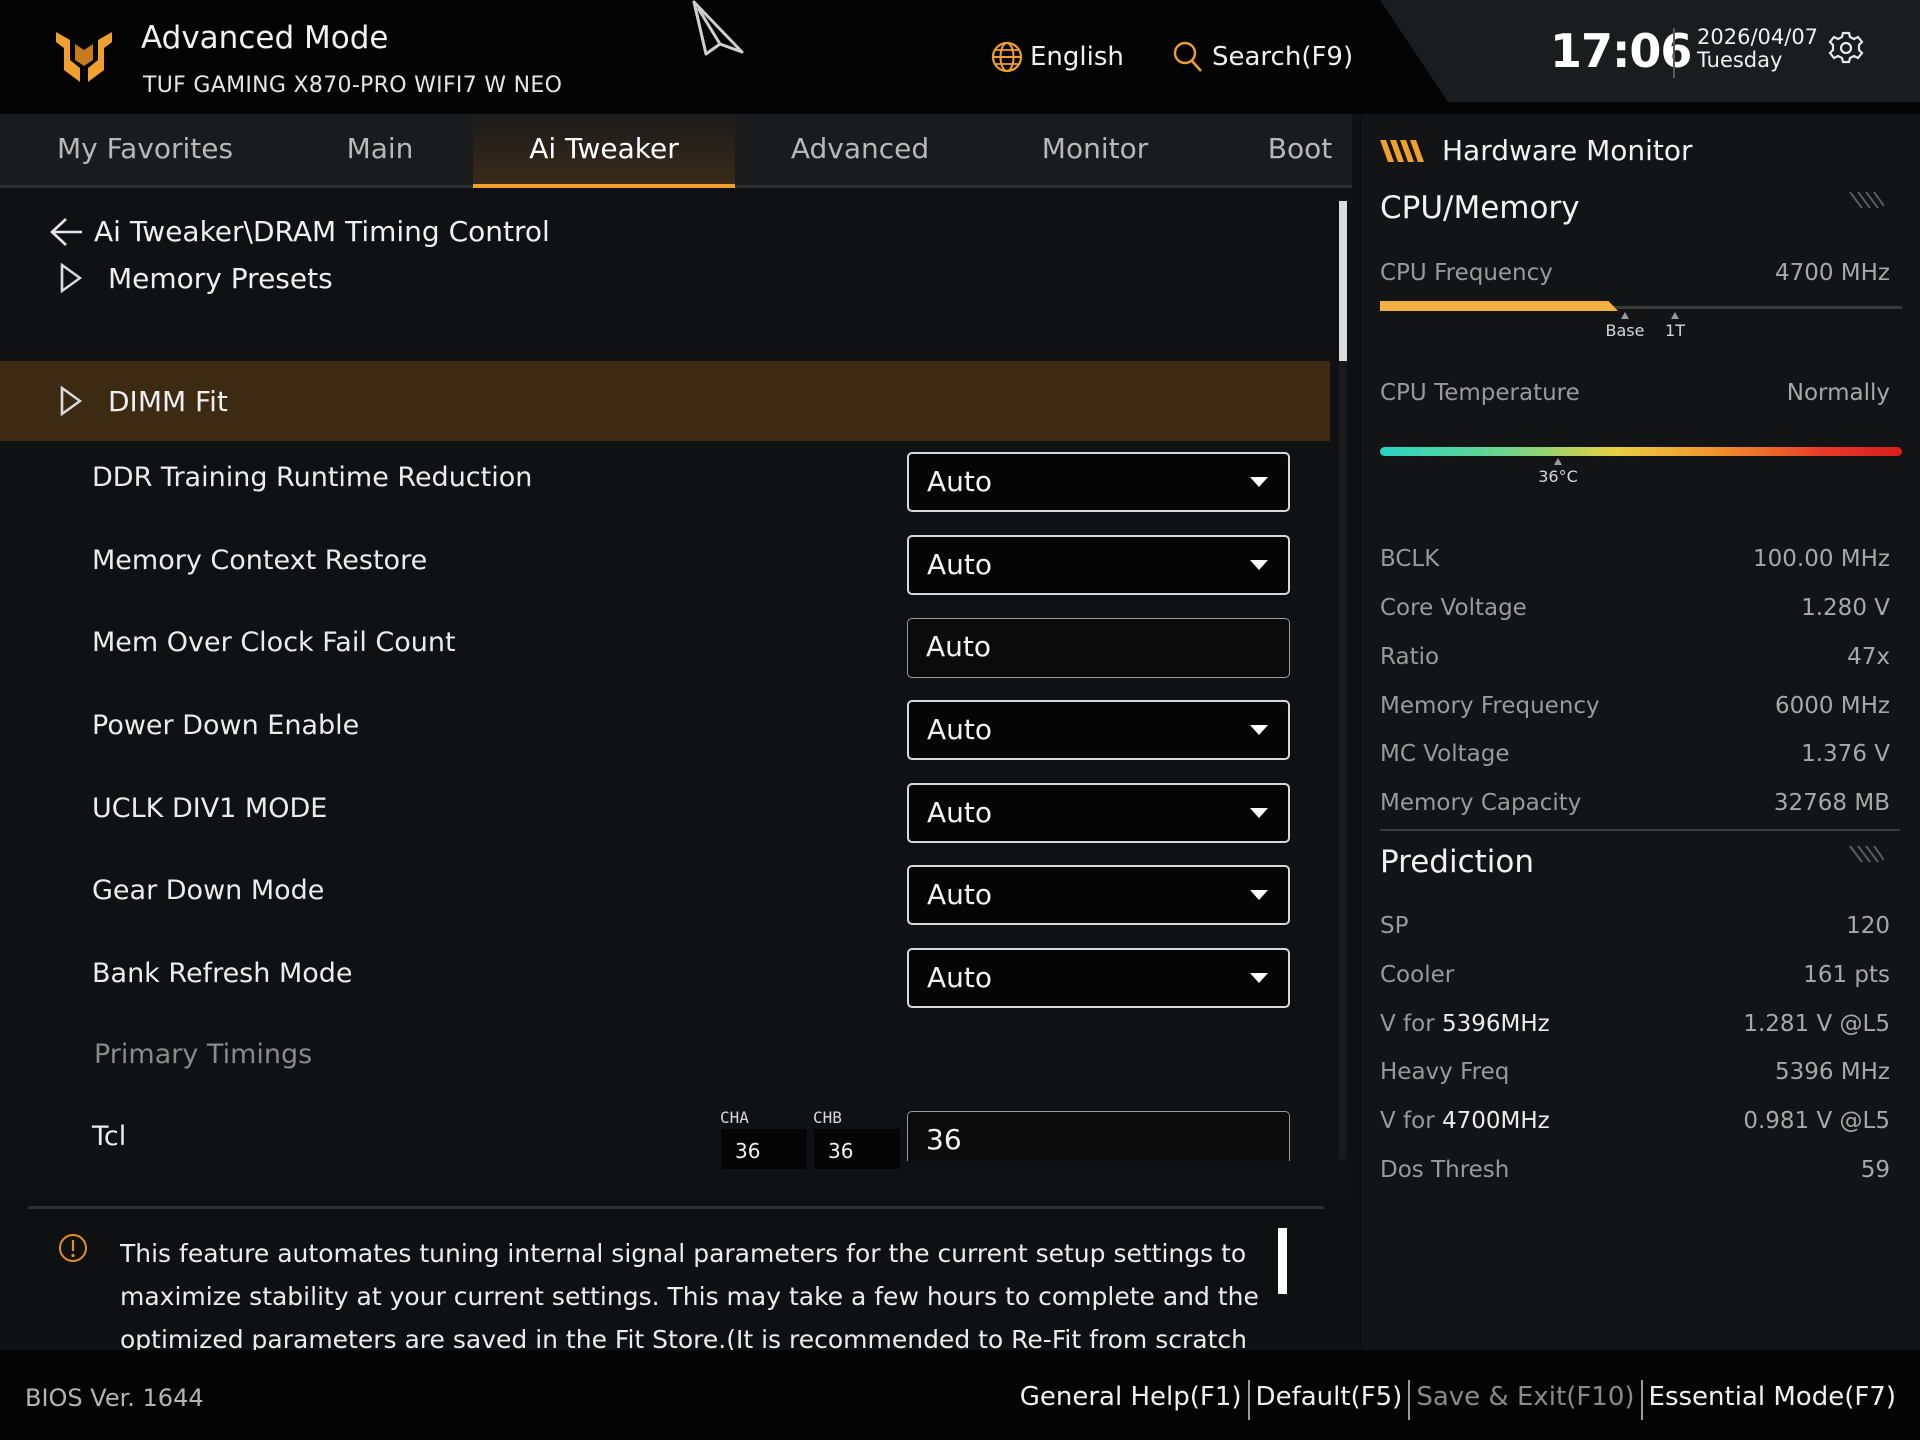 The width and height of the screenshot is (1920, 1440). I want to click on search-button: Search(F9), so click(1262, 57).